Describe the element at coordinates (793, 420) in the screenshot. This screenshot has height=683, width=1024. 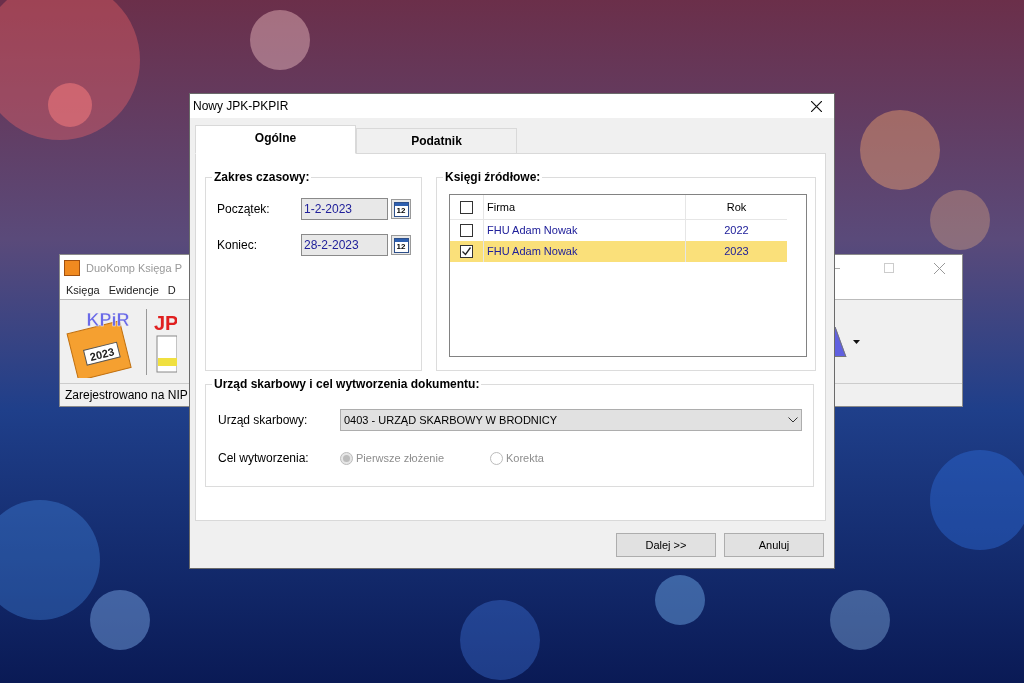
I see `chevron-down-icon` at that location.